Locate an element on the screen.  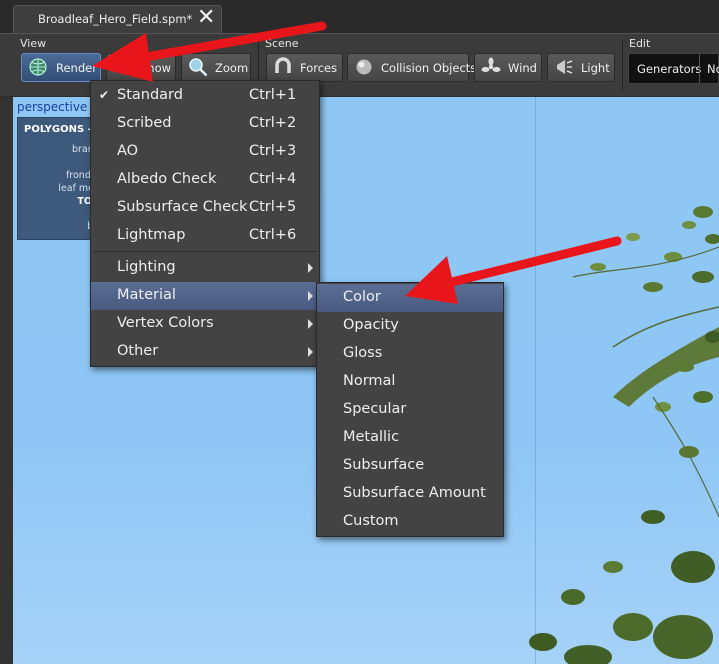
menu-item-label: Subsurface Check is located at coordinates (182, 207).